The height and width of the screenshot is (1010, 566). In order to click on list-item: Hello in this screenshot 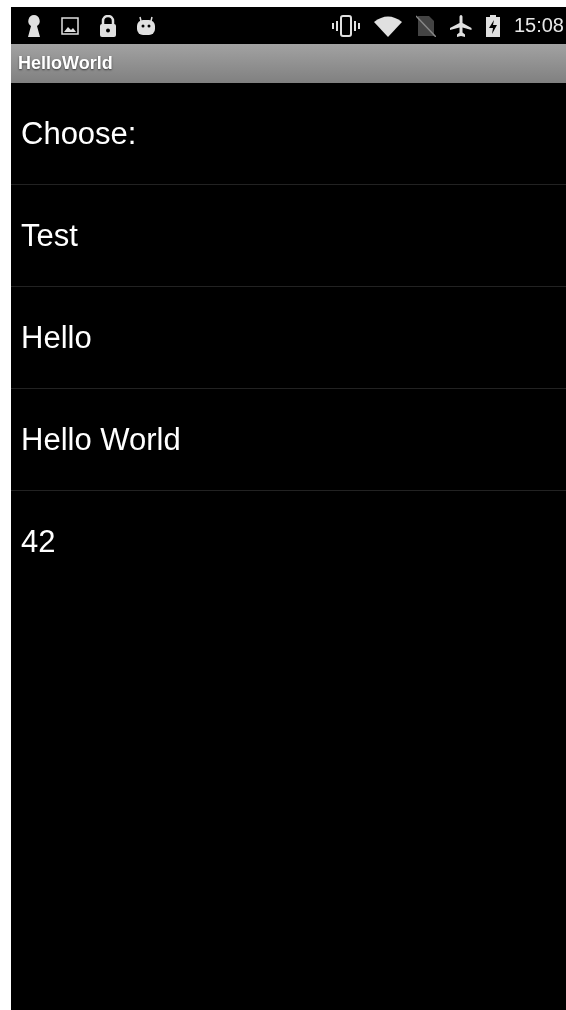, I will do `click(56, 337)`.